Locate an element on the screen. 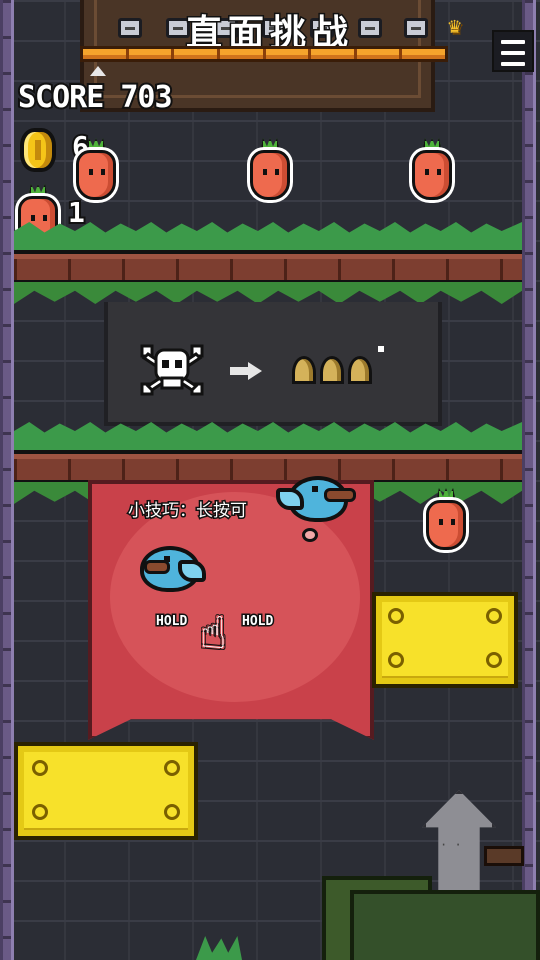  hold-label-right: HOLD is located at coordinates (257, 622).